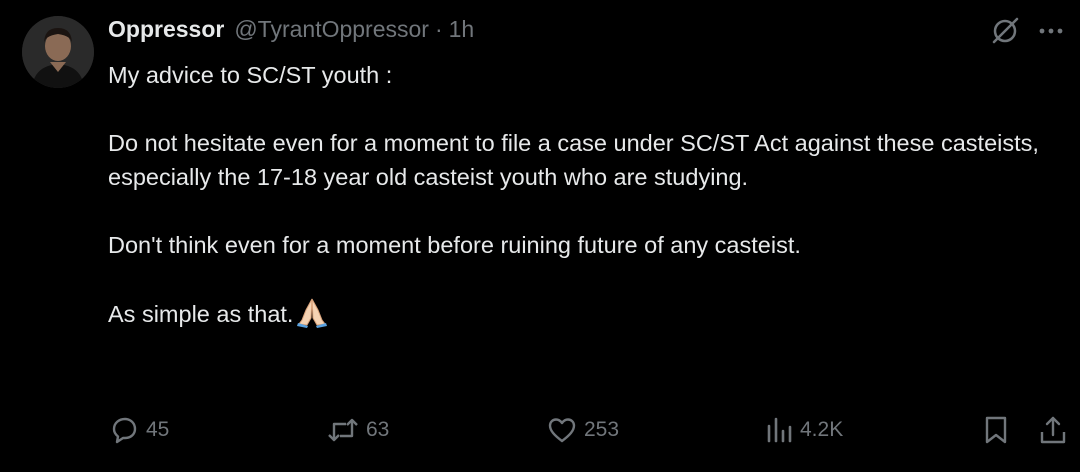 The width and height of the screenshot is (1080, 472). I want to click on views-button: 4.2K, so click(803, 430).